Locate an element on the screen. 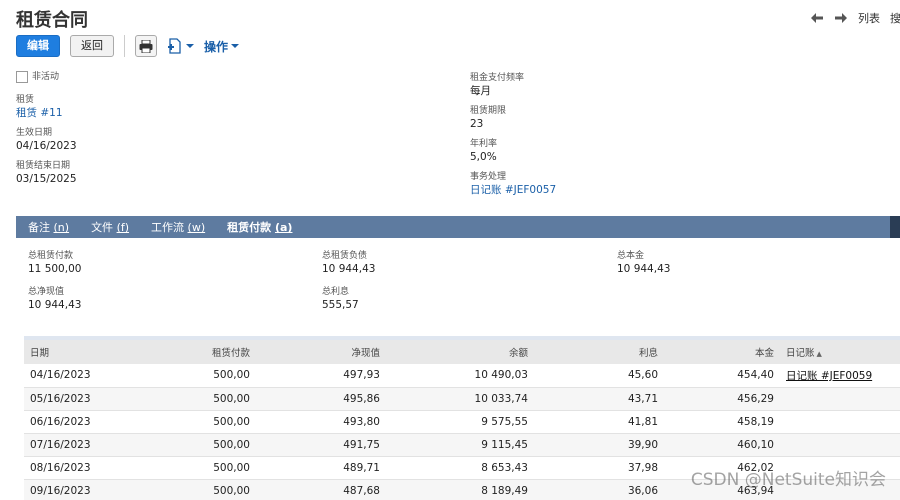 The height and width of the screenshot is (500, 900). cell-date: 09/16/2023 is located at coordinates (79, 489).